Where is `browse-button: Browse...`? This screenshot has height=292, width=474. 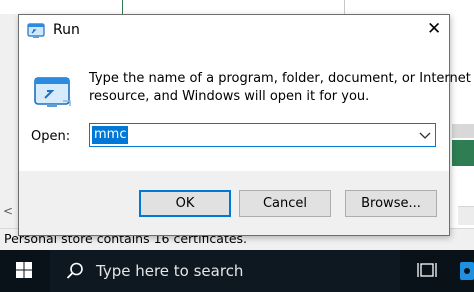
browse-button: Browse... is located at coordinates (391, 203).